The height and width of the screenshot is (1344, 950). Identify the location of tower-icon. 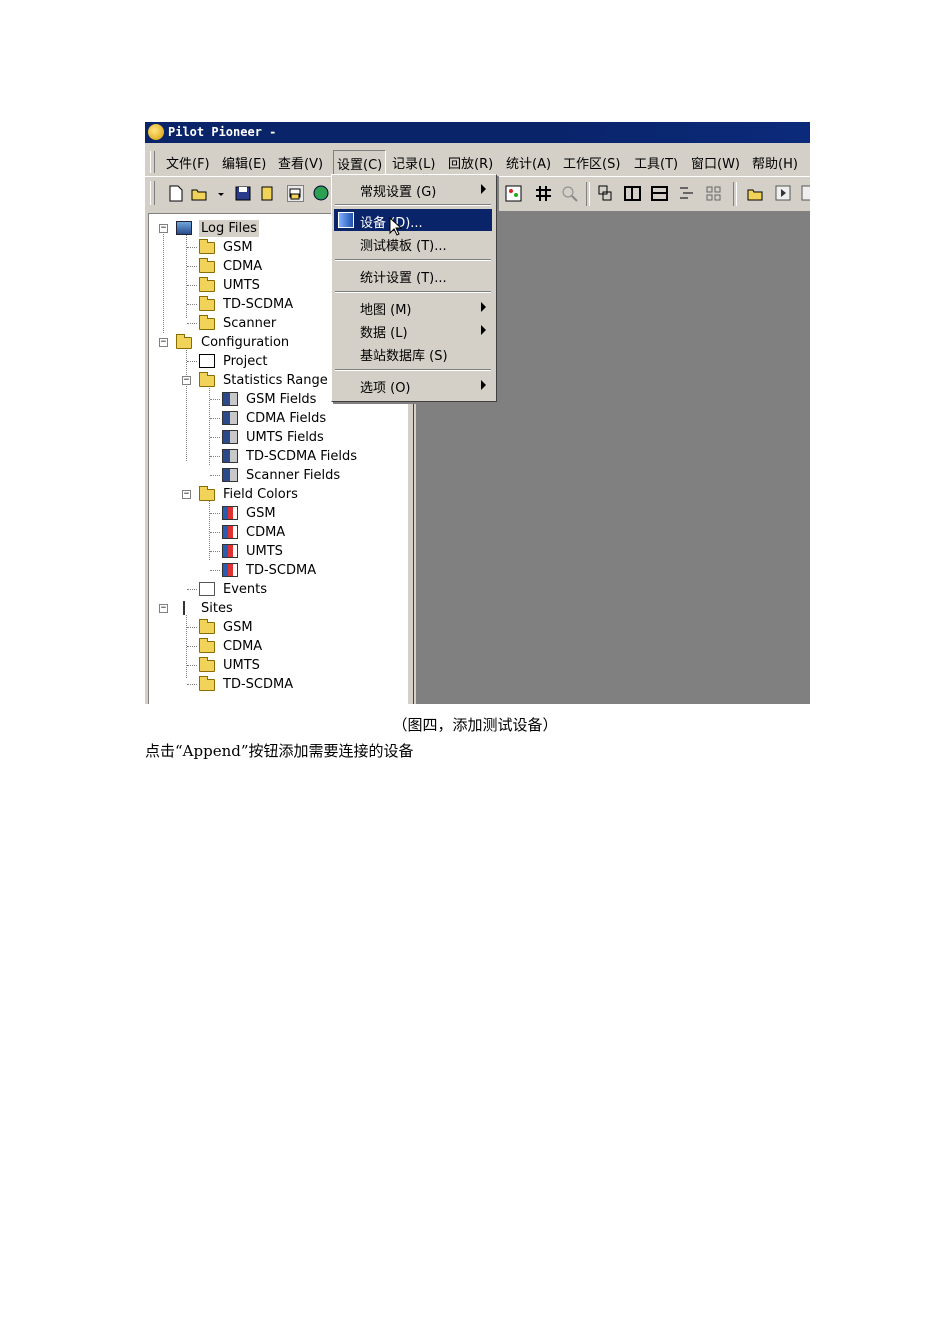
(184, 608).